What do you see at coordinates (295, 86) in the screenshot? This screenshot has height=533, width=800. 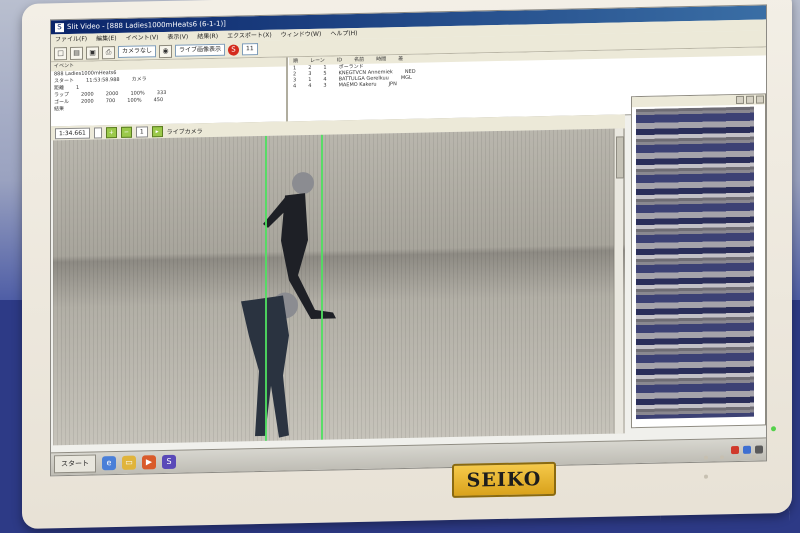 I see `cell-rank: 4` at bounding box center [295, 86].